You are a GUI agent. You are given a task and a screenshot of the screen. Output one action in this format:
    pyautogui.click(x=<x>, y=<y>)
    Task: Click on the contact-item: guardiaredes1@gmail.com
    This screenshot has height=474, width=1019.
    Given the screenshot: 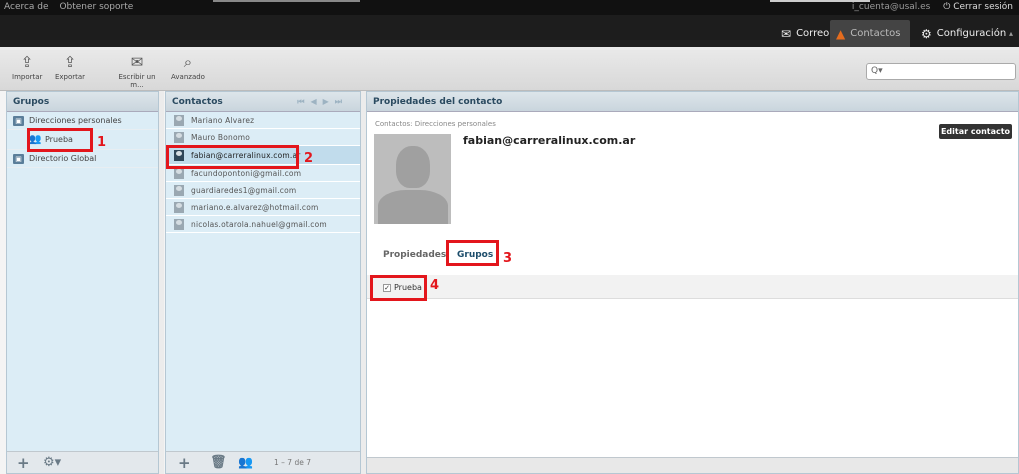 What is the action you would take?
    pyautogui.click(x=263, y=190)
    